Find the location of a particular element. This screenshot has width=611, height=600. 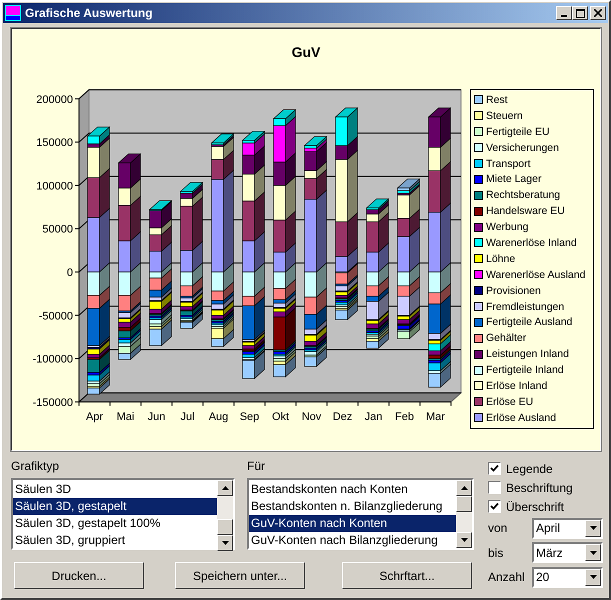

group-label: Für is located at coordinates (256, 466).